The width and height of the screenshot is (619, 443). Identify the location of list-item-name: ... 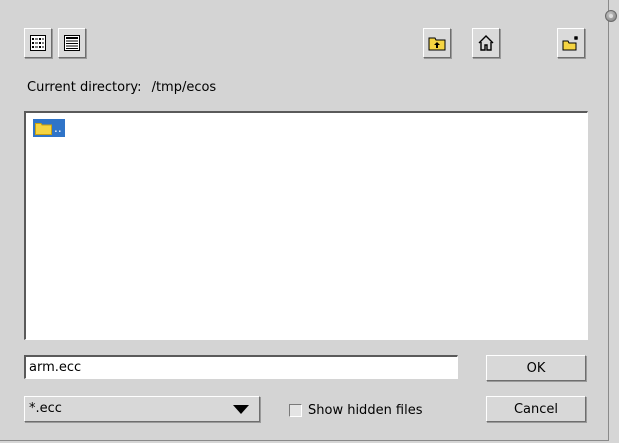
(58, 128).